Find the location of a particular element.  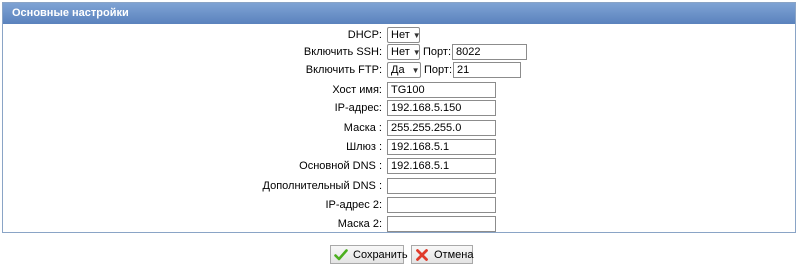

ssh-label: Включить SSH: is located at coordinates (342, 52).